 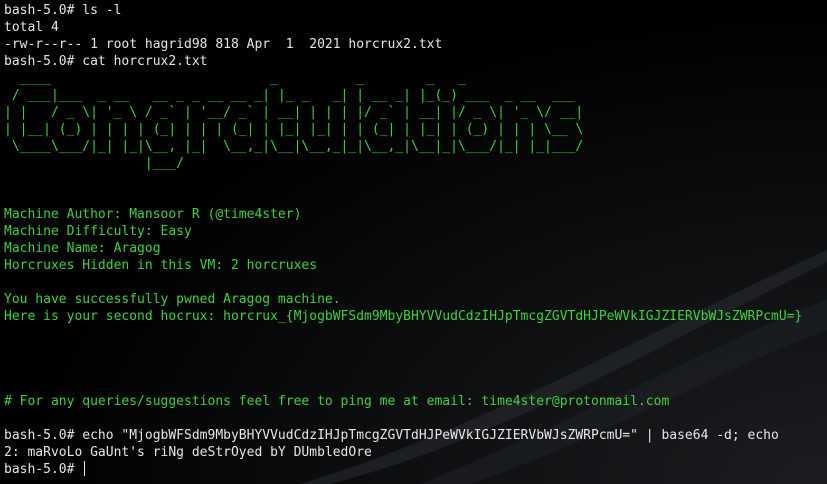 I want to click on terminal-line: bash-5.0# ls -l, so click(x=403, y=10).